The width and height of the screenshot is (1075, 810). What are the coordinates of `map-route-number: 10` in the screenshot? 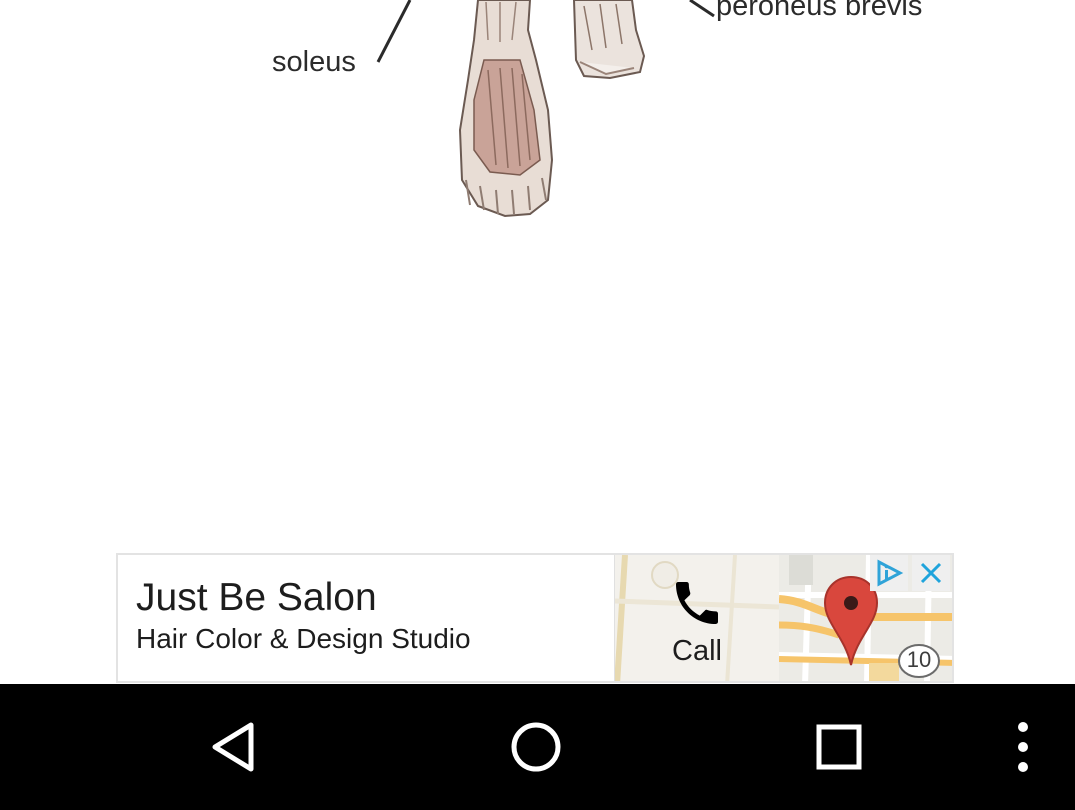 It's located at (919, 659).